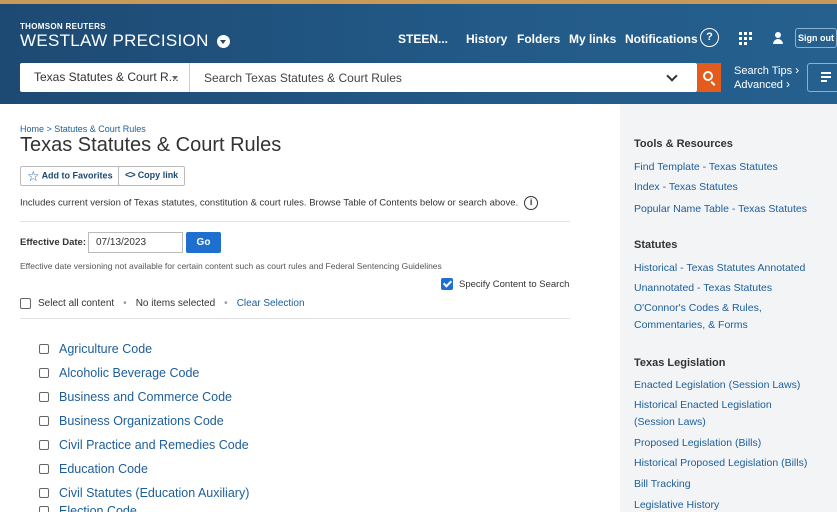 The height and width of the screenshot is (512, 837). I want to click on search-tips-links: Search Tips › Advanced ›, so click(766, 78).